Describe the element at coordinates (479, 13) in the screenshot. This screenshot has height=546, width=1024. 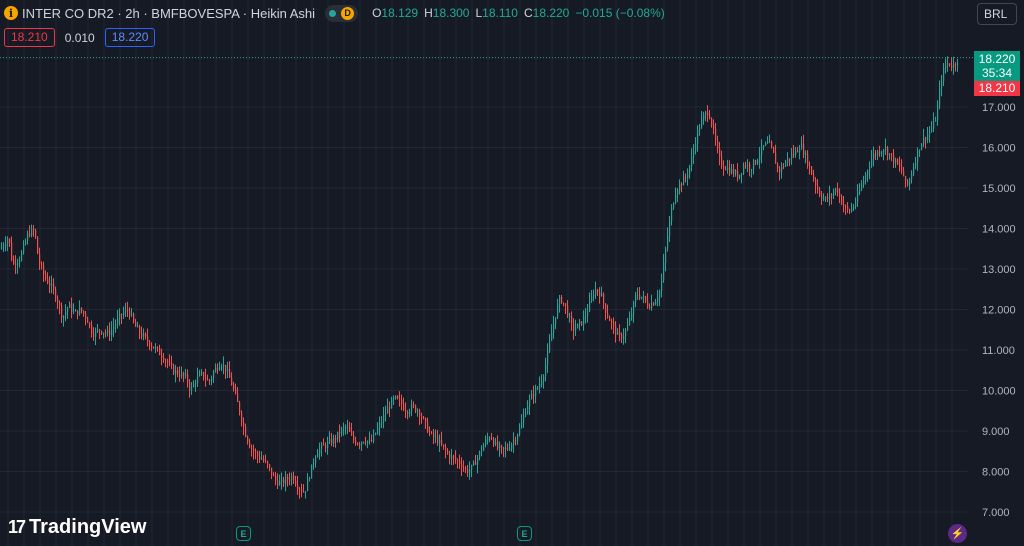
I see `low-key: L` at that location.